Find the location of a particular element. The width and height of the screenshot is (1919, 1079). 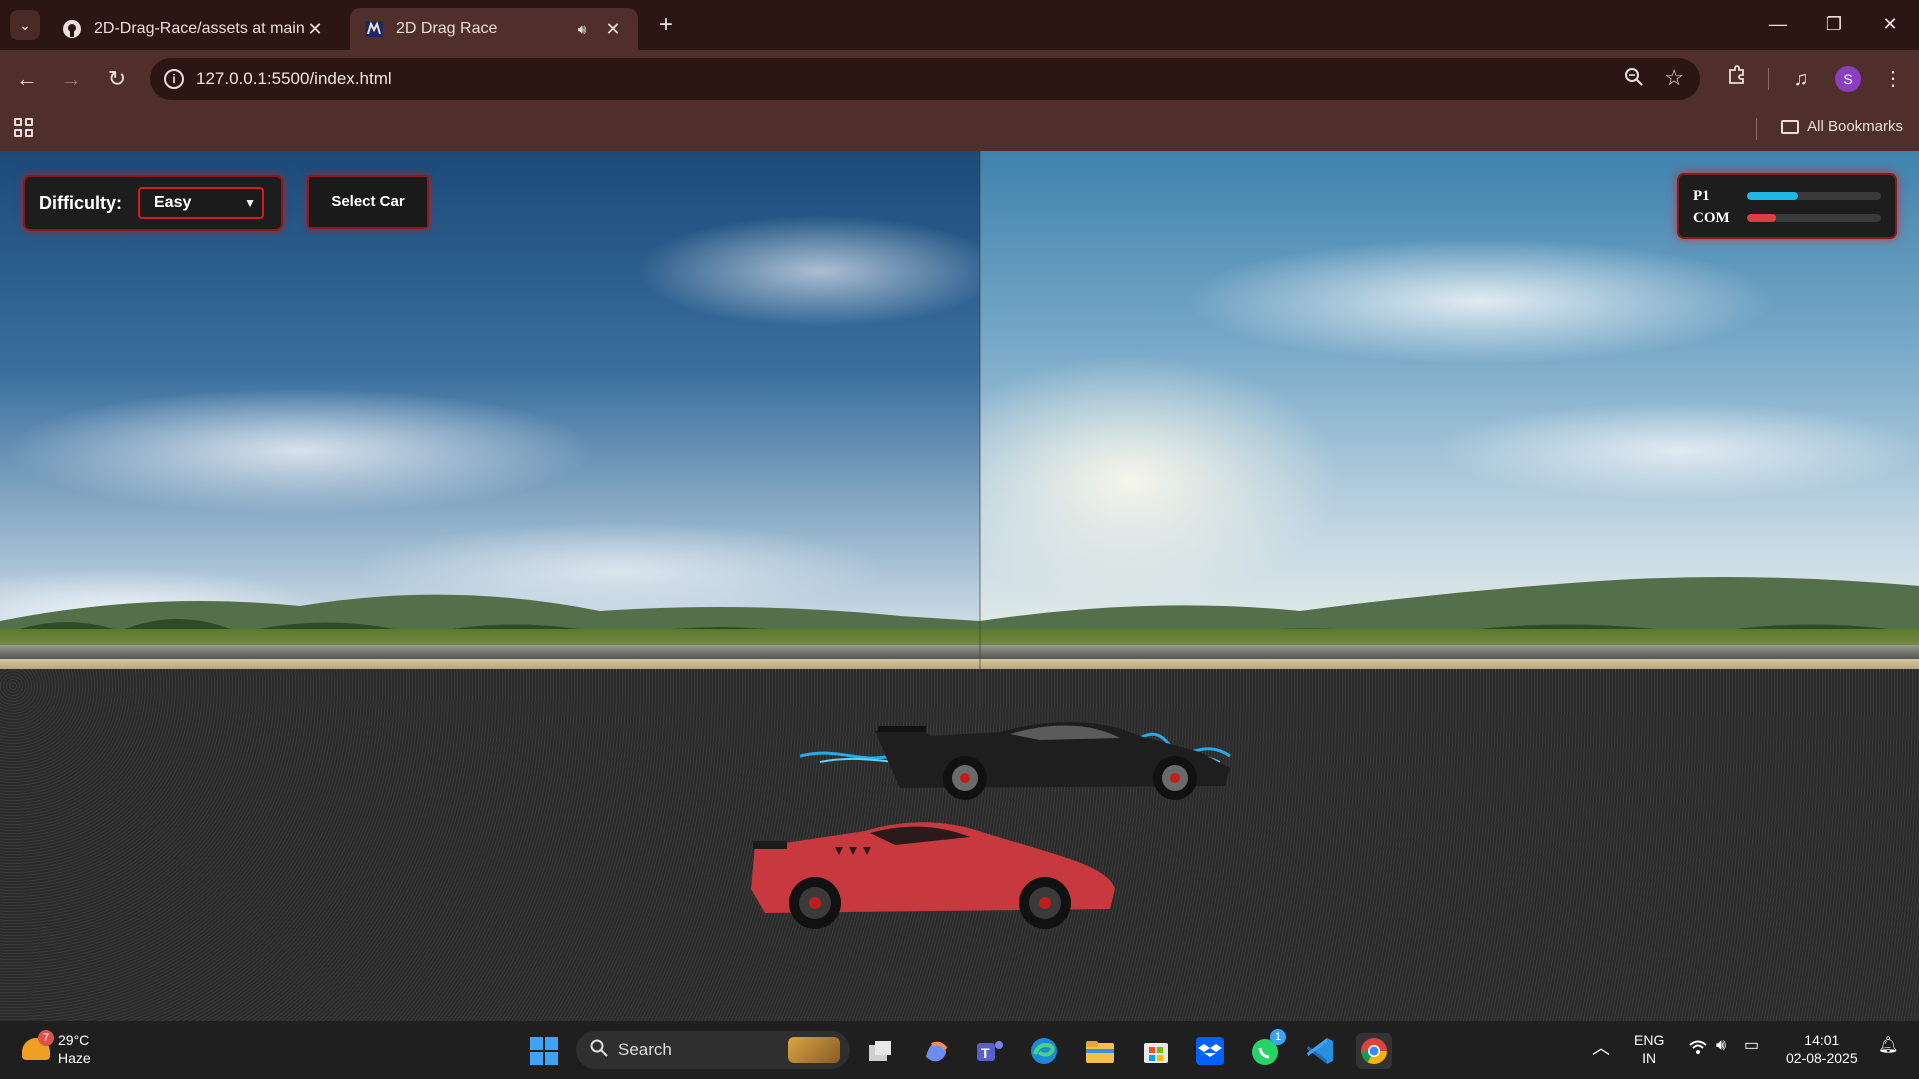

all-bookmarks-button: All Bookmarks is located at coordinates (1842, 126).